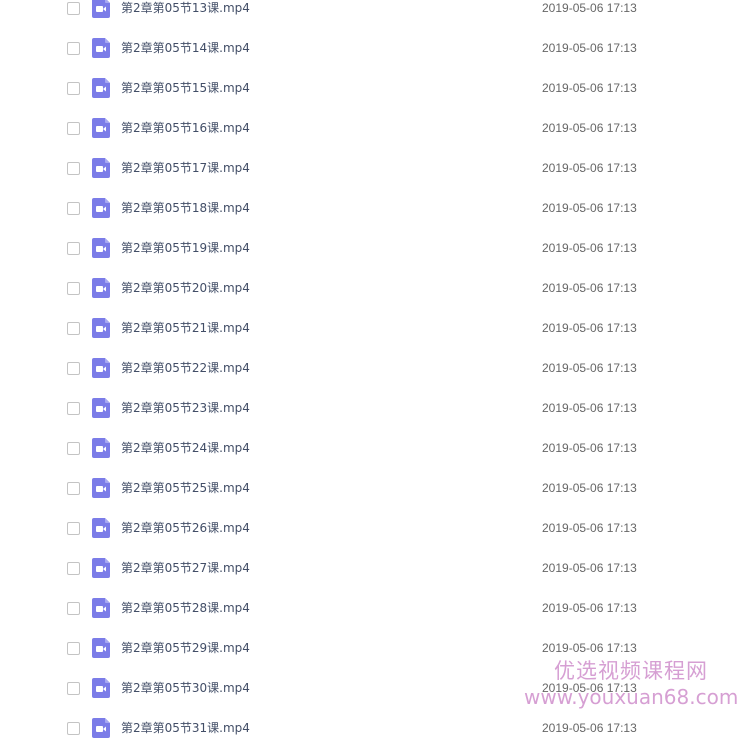 The image size is (745, 748). I want to click on file-name: 第2章第05节17课.mp4, so click(185, 168).